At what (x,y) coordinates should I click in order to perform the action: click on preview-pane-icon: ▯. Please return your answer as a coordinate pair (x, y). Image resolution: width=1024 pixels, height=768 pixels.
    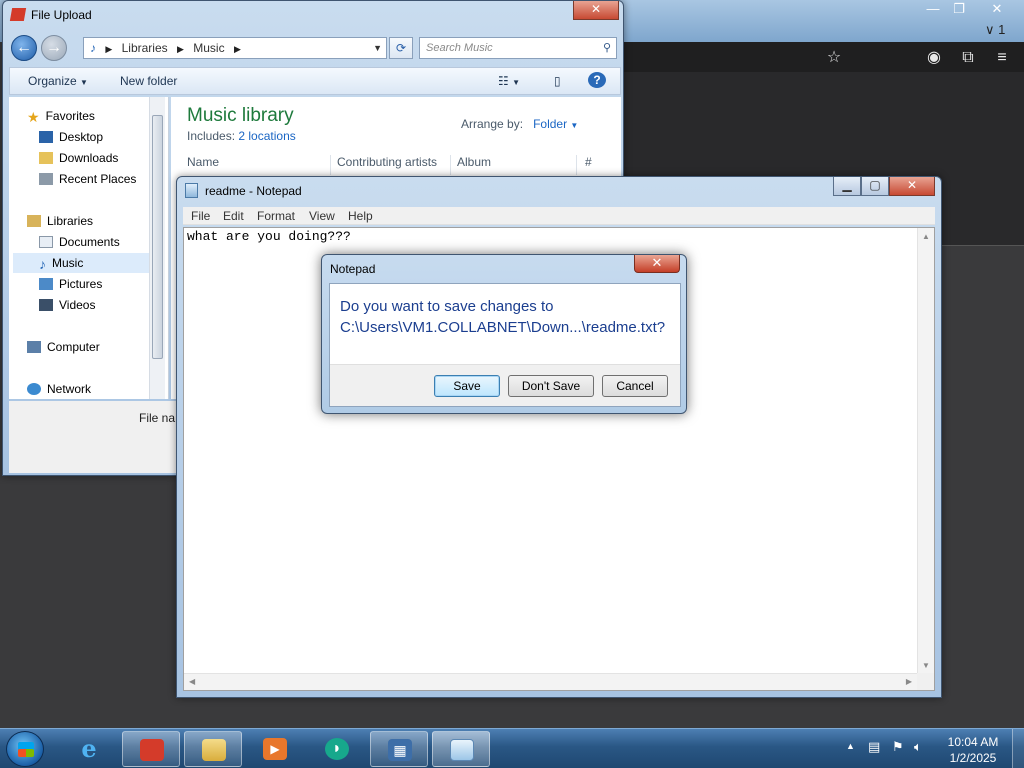
    Looking at the image, I should click on (557, 81).